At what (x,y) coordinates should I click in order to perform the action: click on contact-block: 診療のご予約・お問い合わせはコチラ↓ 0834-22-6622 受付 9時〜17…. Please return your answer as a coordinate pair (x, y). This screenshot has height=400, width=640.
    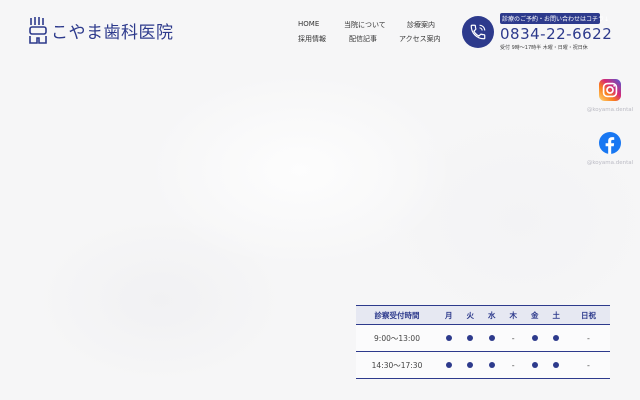
    Looking at the image, I should click on (537, 32).